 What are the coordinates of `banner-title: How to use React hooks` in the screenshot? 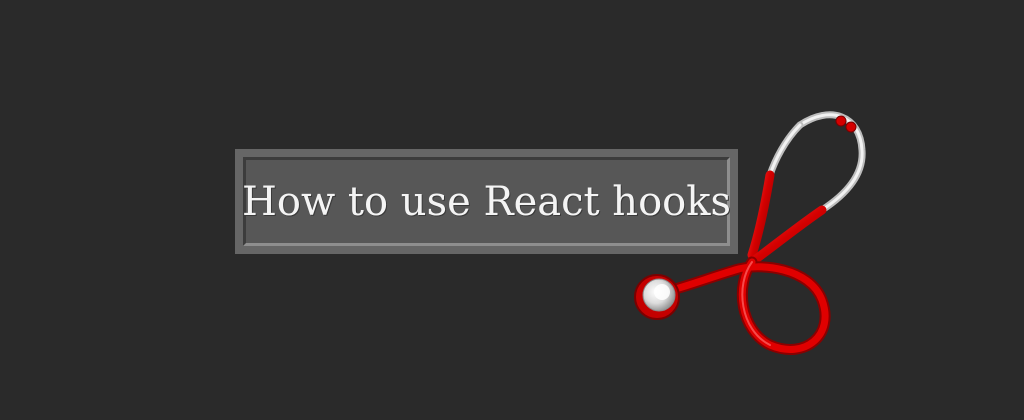 It's located at (486, 201).